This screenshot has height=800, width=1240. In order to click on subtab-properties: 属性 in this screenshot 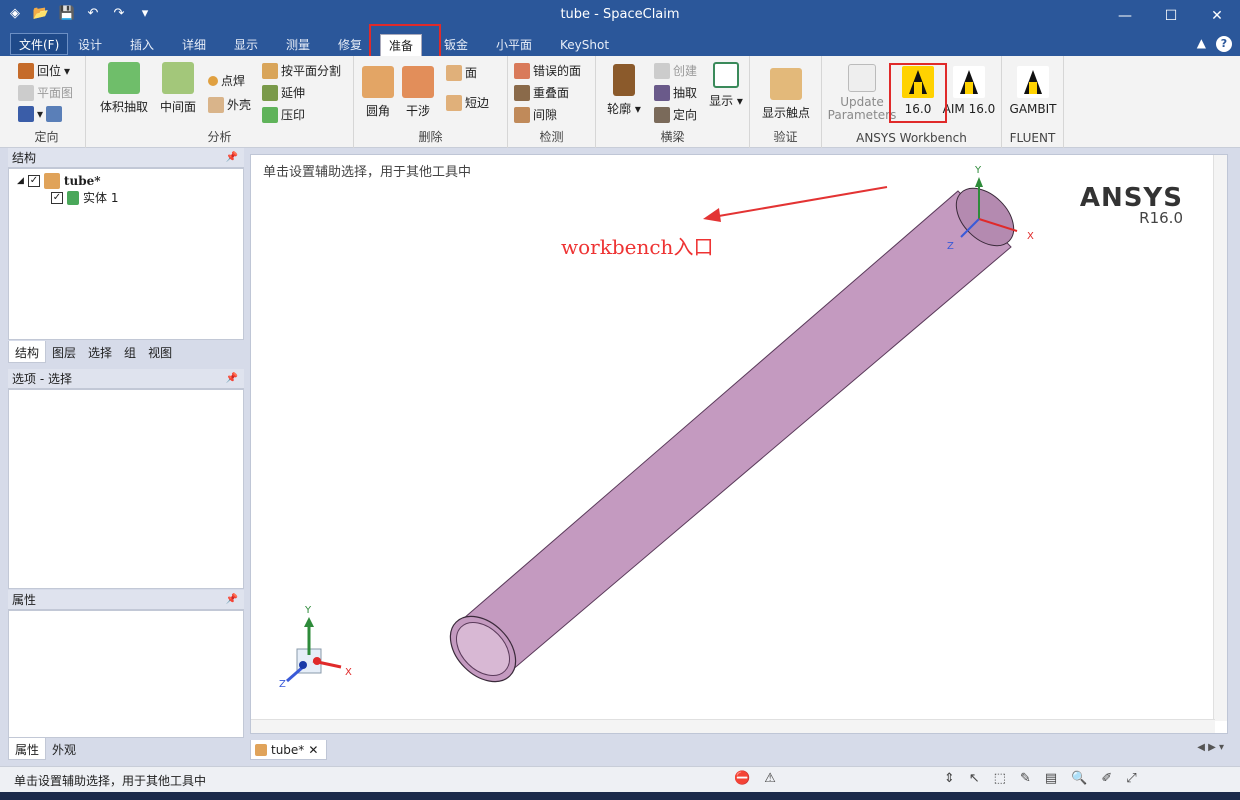, I will do `click(27, 749)`.